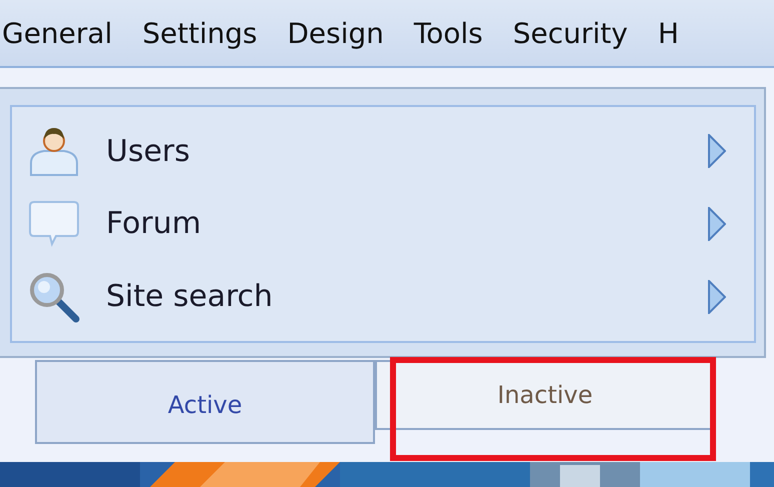 The height and width of the screenshot is (487, 774). What do you see at coordinates (407, 151) in the screenshot?
I see `menu-entry: Users` at bounding box center [407, 151].